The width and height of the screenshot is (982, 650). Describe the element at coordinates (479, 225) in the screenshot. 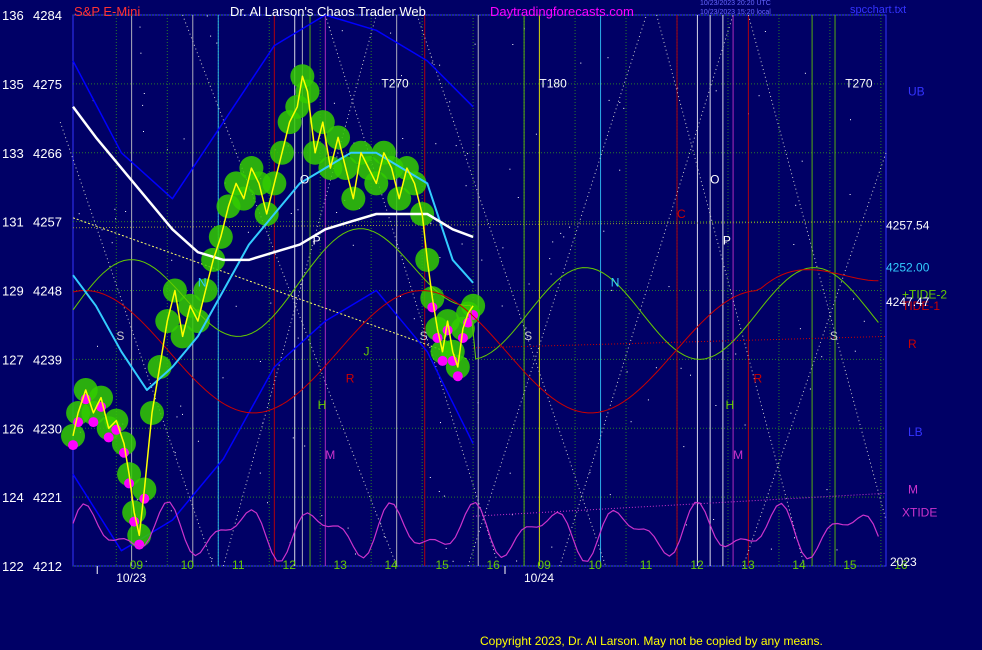

I see `level-line` at that location.